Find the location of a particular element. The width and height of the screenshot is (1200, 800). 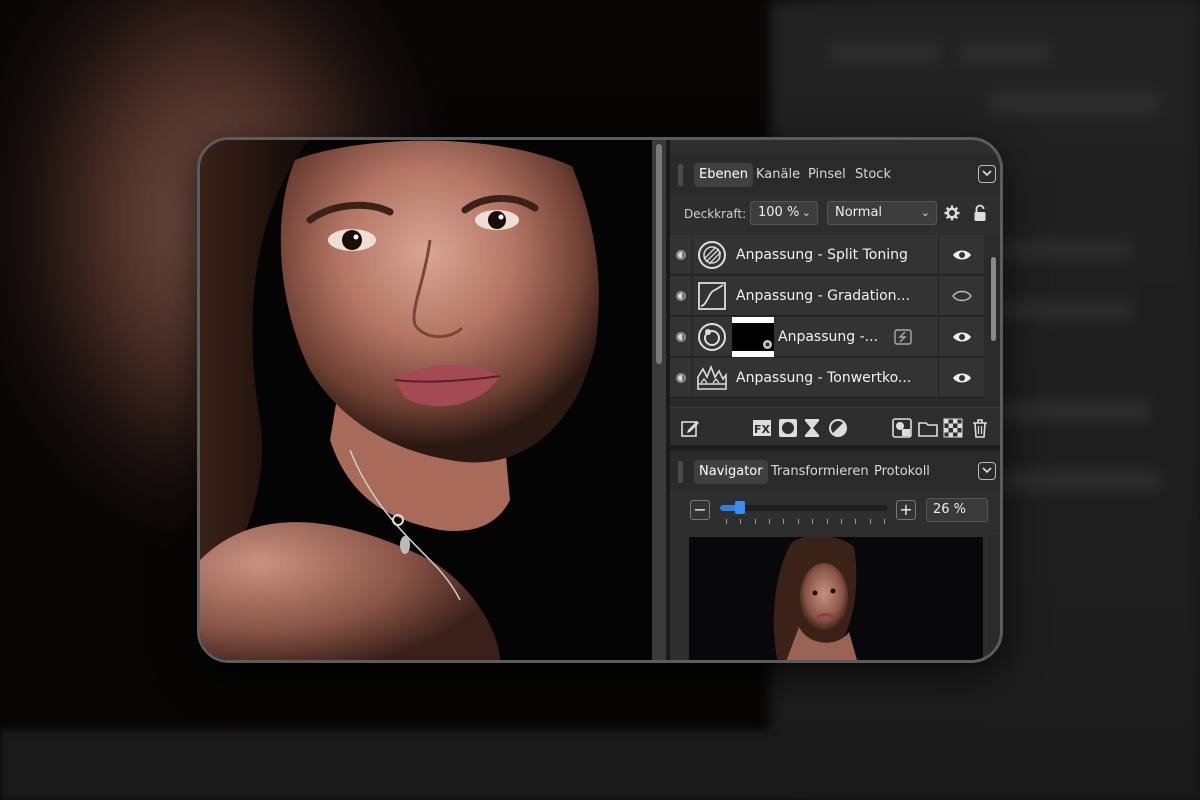

tab-transformieren: Transformieren is located at coordinates (820, 472).